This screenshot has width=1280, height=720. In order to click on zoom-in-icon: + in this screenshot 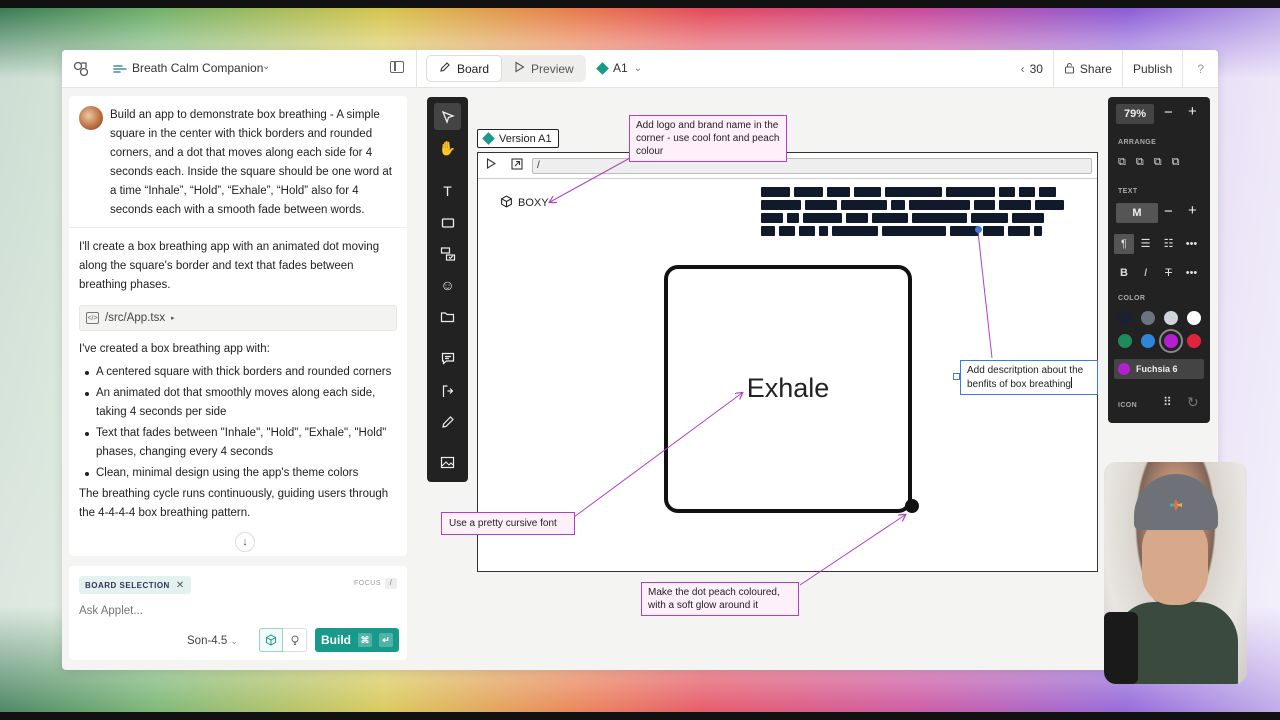, I will do `click(1192, 111)`.